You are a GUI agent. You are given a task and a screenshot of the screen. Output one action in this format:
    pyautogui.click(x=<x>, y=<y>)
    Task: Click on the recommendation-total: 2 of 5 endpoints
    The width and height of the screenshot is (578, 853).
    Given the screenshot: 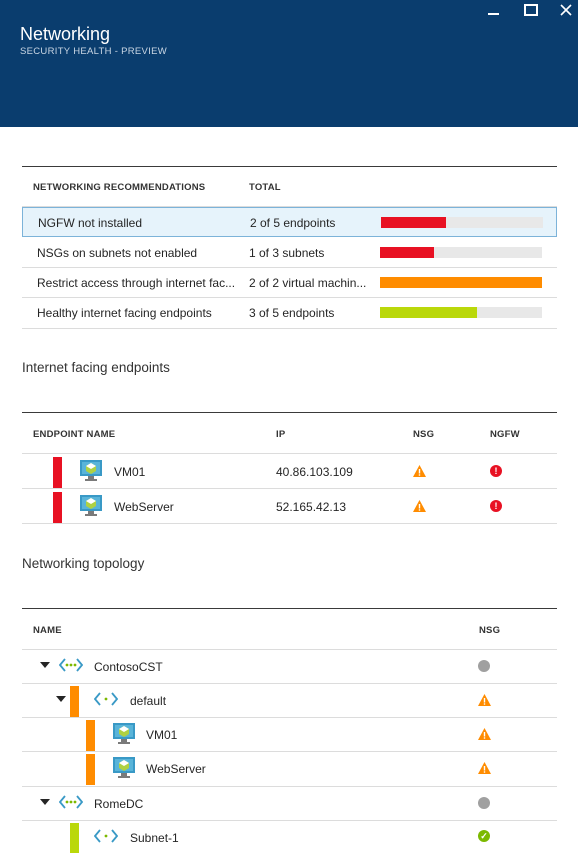 What is the action you would take?
    pyautogui.click(x=293, y=223)
    